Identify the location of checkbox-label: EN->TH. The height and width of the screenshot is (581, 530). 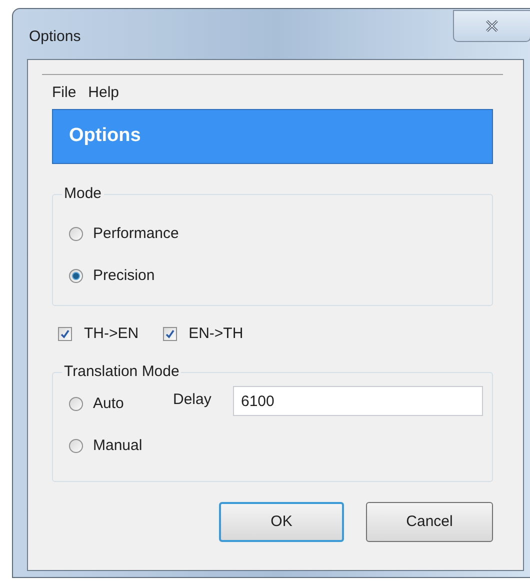
(216, 334).